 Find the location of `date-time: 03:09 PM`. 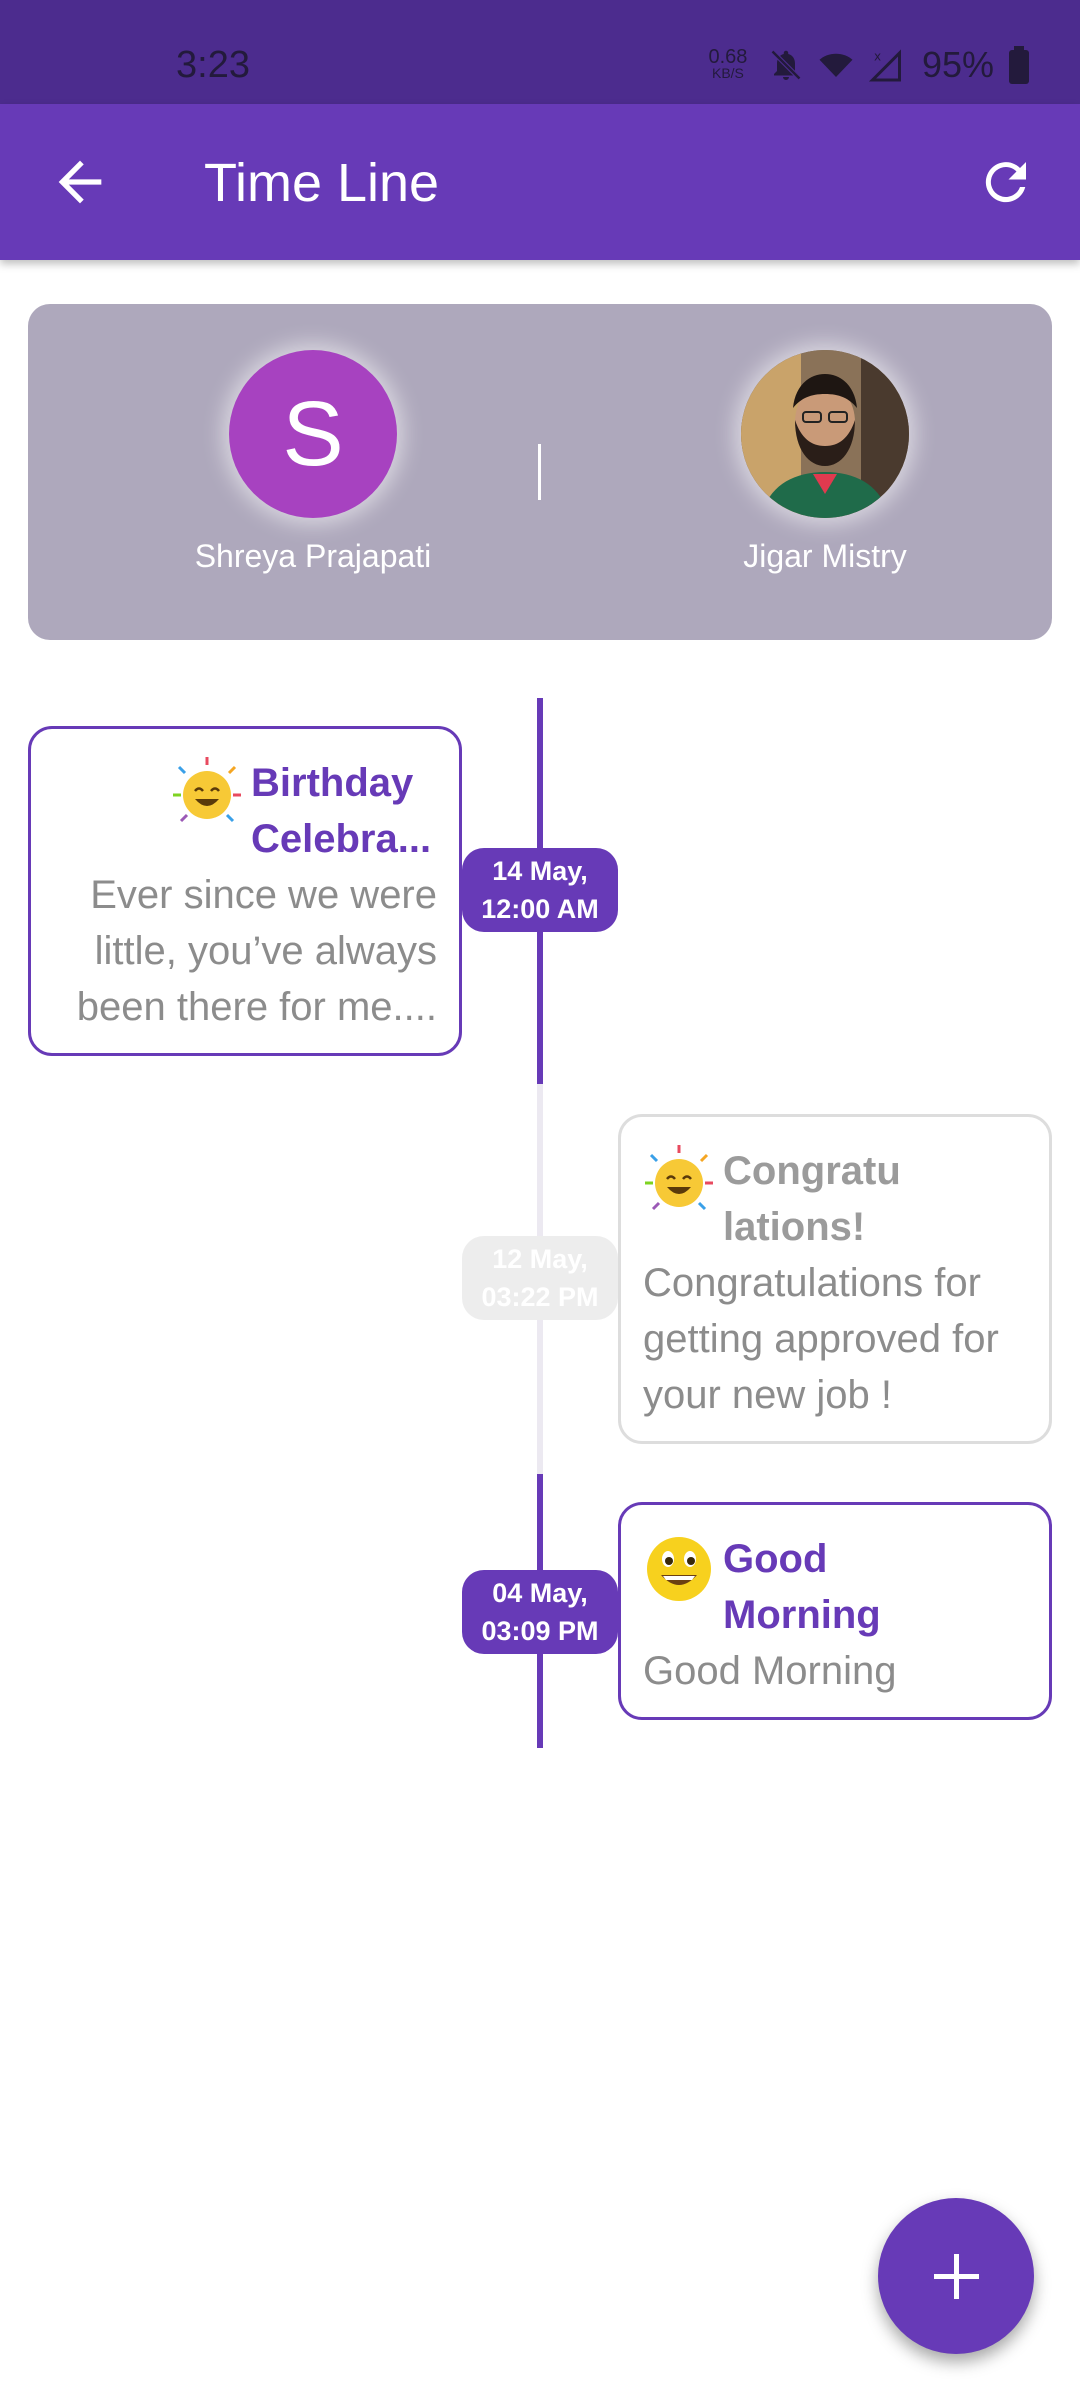

date-time: 03:09 PM is located at coordinates (540, 1631).